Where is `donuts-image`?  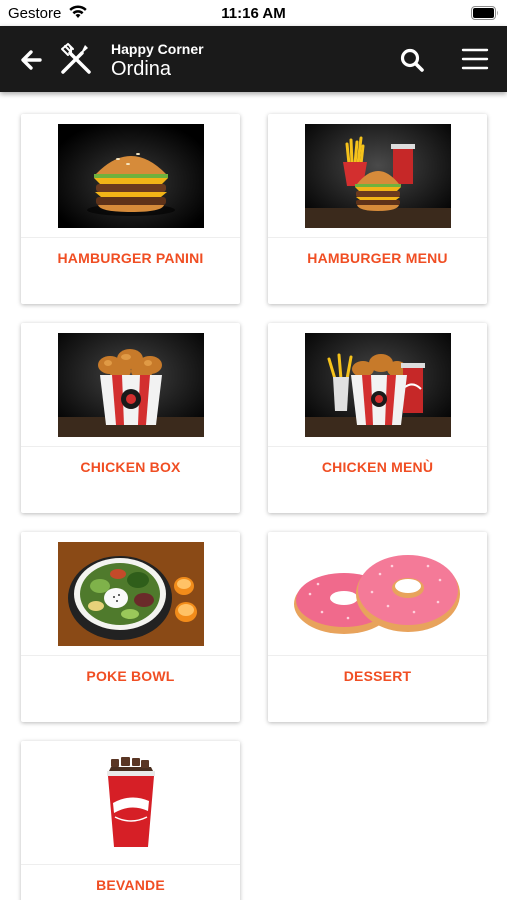 donuts-image is located at coordinates (376, 594).